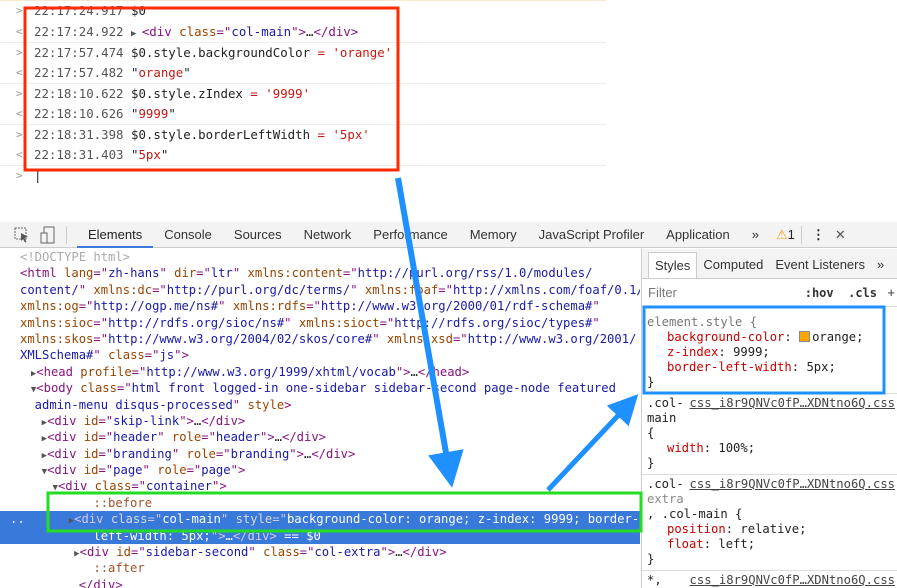  I want to click on style-property: float: left;, so click(770, 544).